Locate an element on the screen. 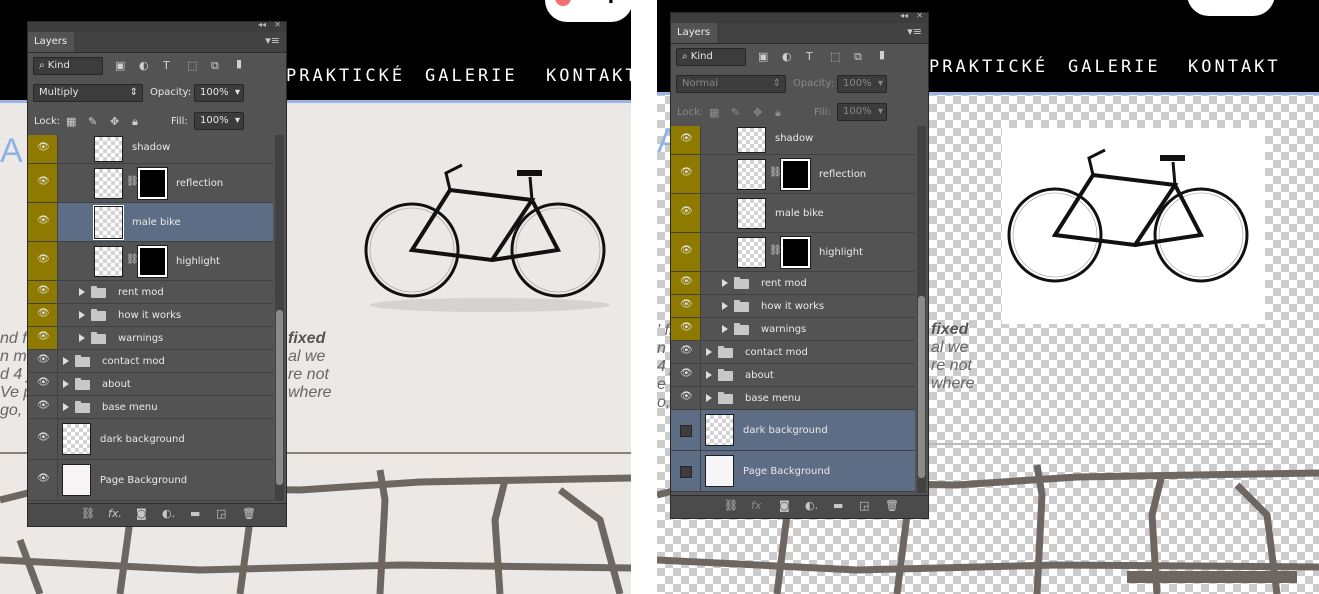 This screenshot has width=1319, height=594. link-layers-icon: ⛓︎ is located at coordinates (88, 513).